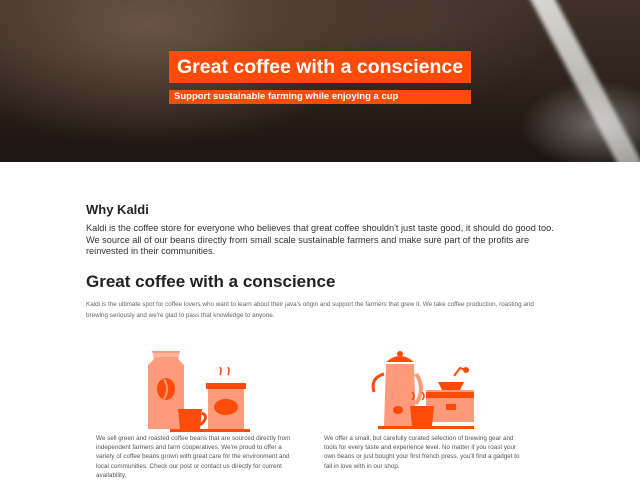 The height and width of the screenshot is (480, 640). Describe the element at coordinates (320, 67) in the screenshot. I see `hero-title: Great coffee with a conscience` at that location.